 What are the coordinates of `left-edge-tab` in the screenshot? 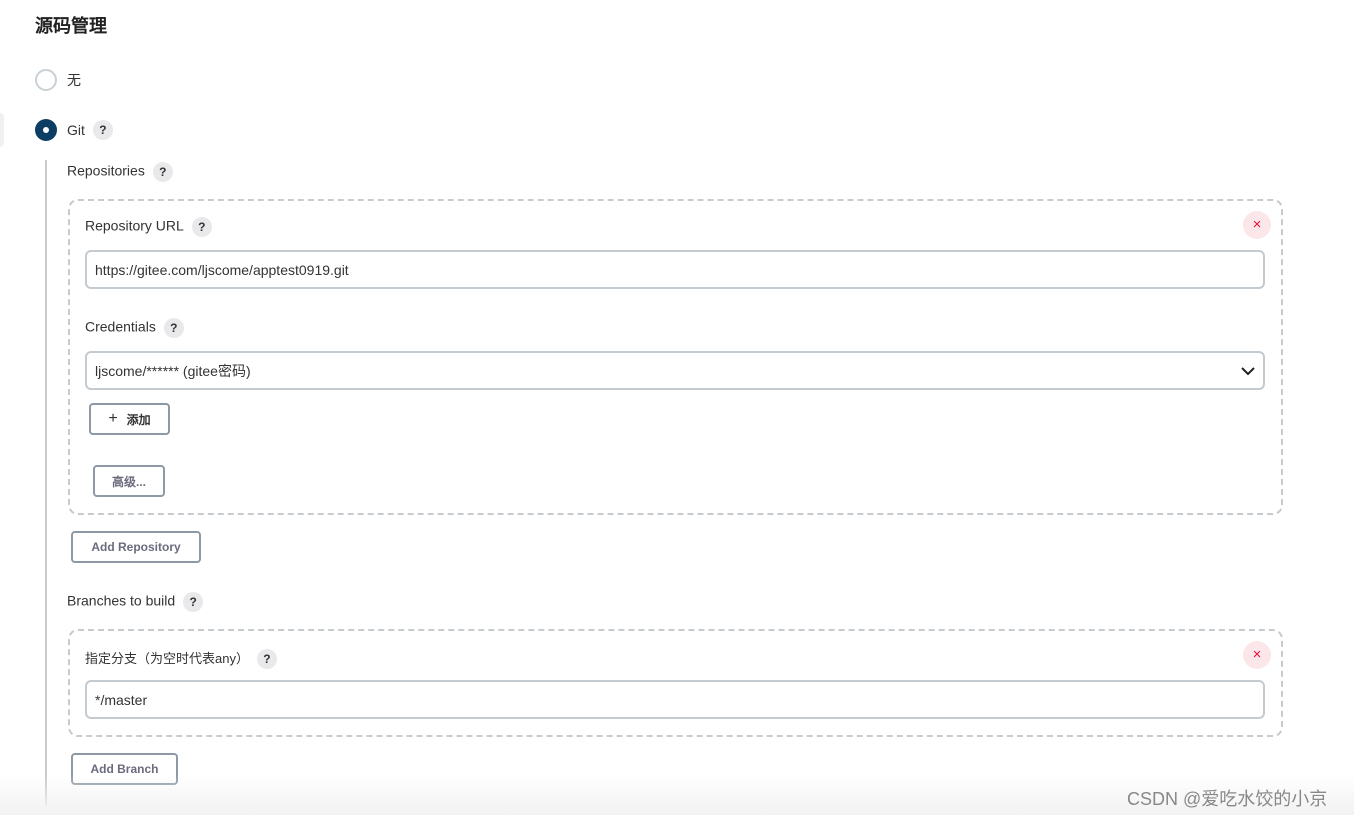 It's located at (2, 130).